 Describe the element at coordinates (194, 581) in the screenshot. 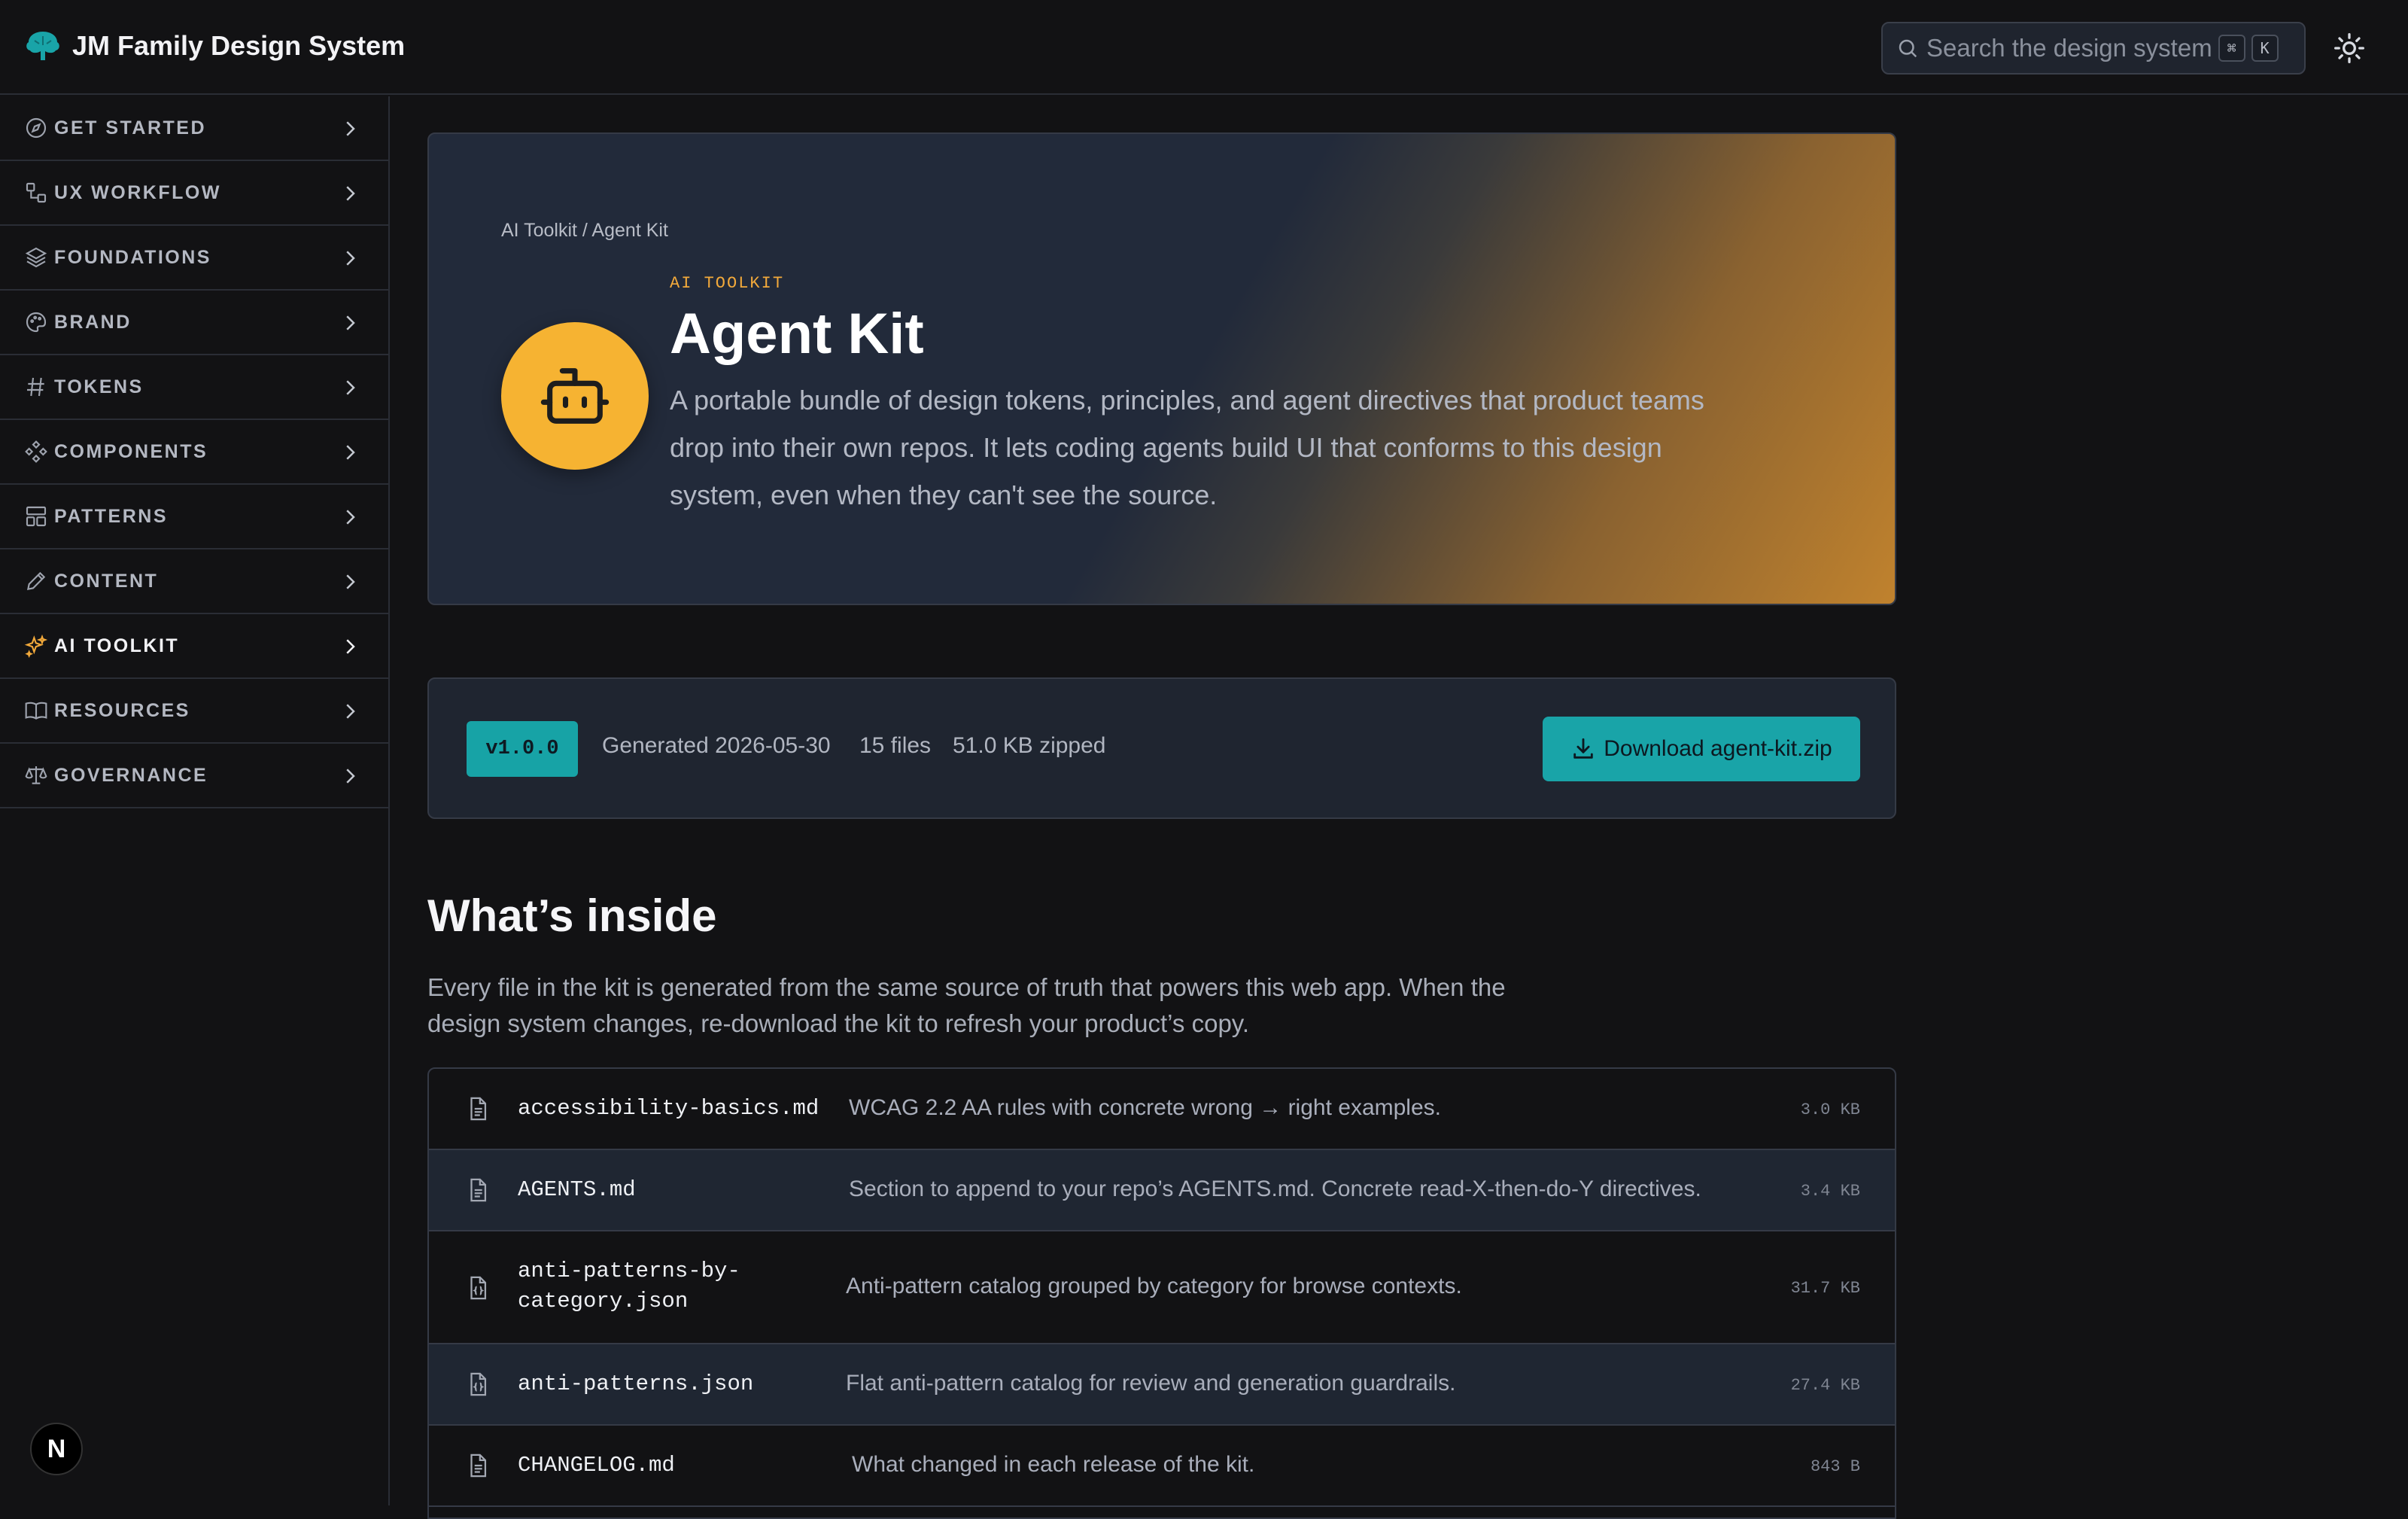

I see `sidebar-item-content: CONTENT` at that location.